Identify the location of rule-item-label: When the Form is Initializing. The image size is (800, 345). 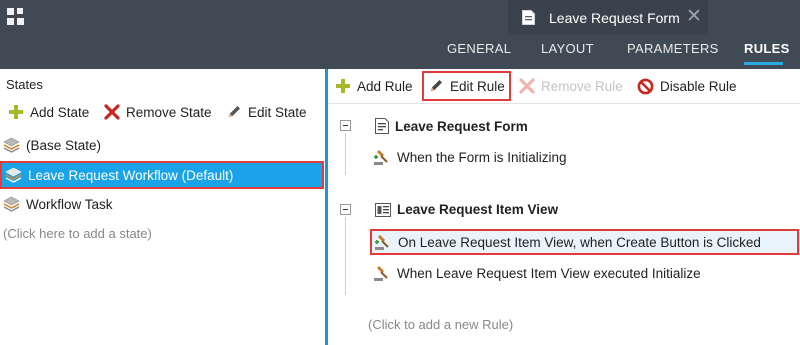
(482, 157).